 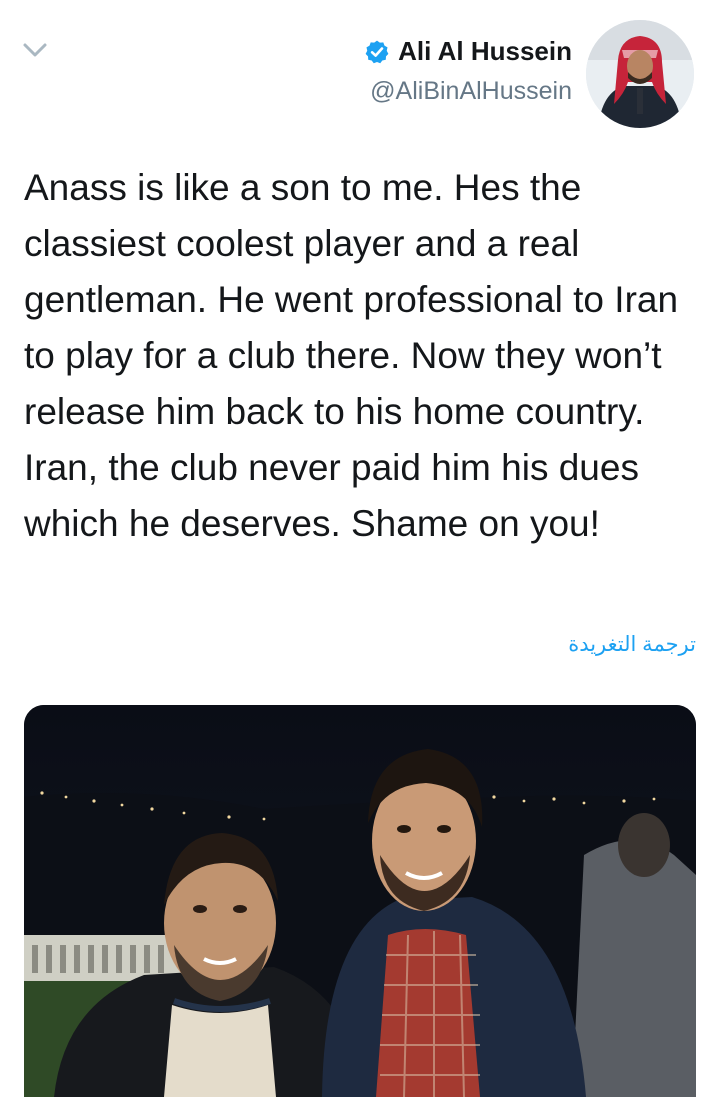 I want to click on avatar-photo, so click(x=640, y=74).